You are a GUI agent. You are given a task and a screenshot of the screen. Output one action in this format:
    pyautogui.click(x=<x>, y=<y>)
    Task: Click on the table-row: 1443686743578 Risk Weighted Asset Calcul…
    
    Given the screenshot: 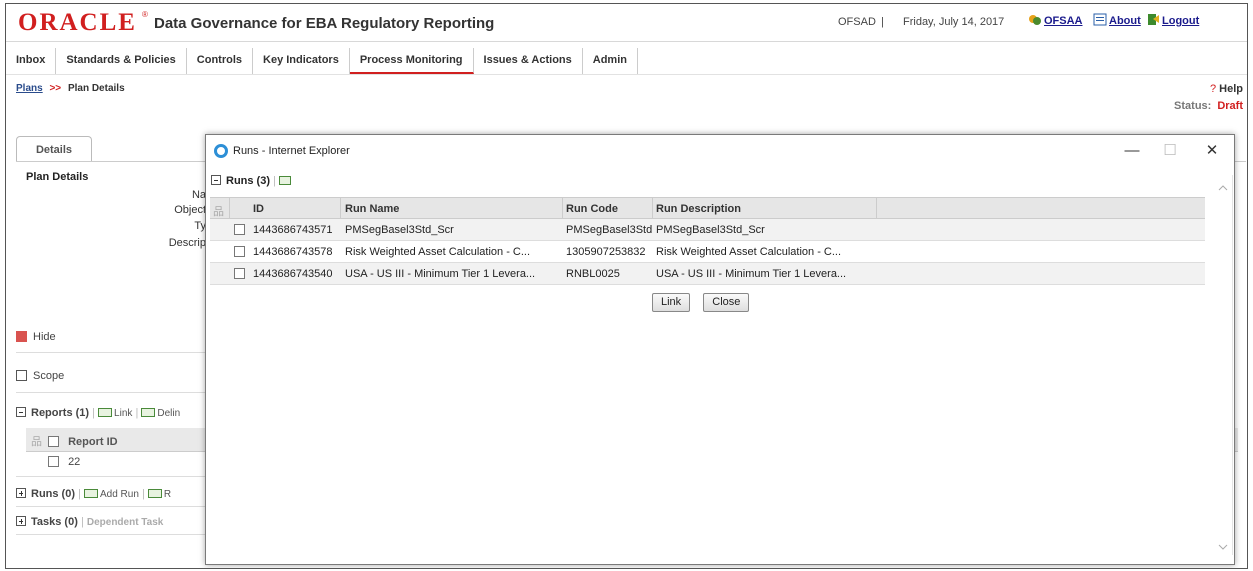 What is the action you would take?
    pyautogui.click(x=707, y=252)
    